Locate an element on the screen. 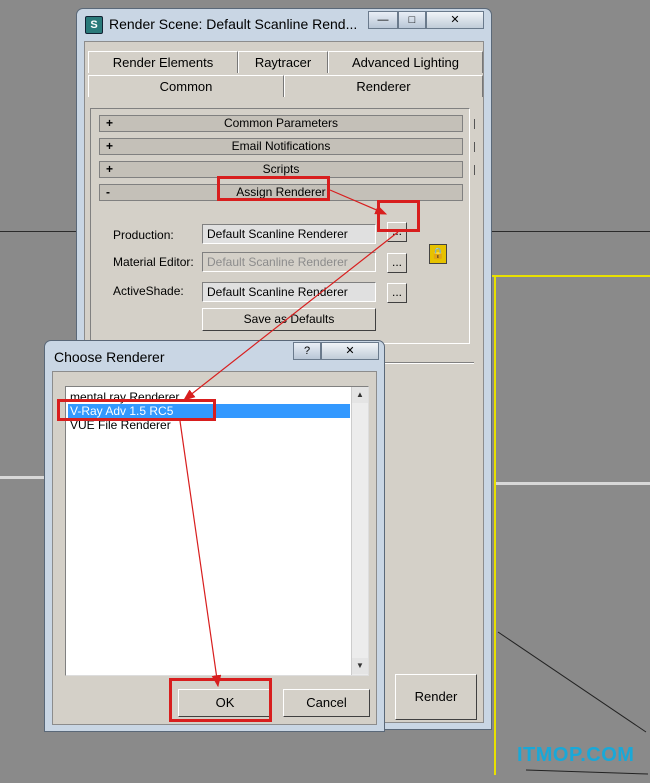 This screenshot has height=783, width=650. scroll-up-icon: ▲ is located at coordinates (360, 395).